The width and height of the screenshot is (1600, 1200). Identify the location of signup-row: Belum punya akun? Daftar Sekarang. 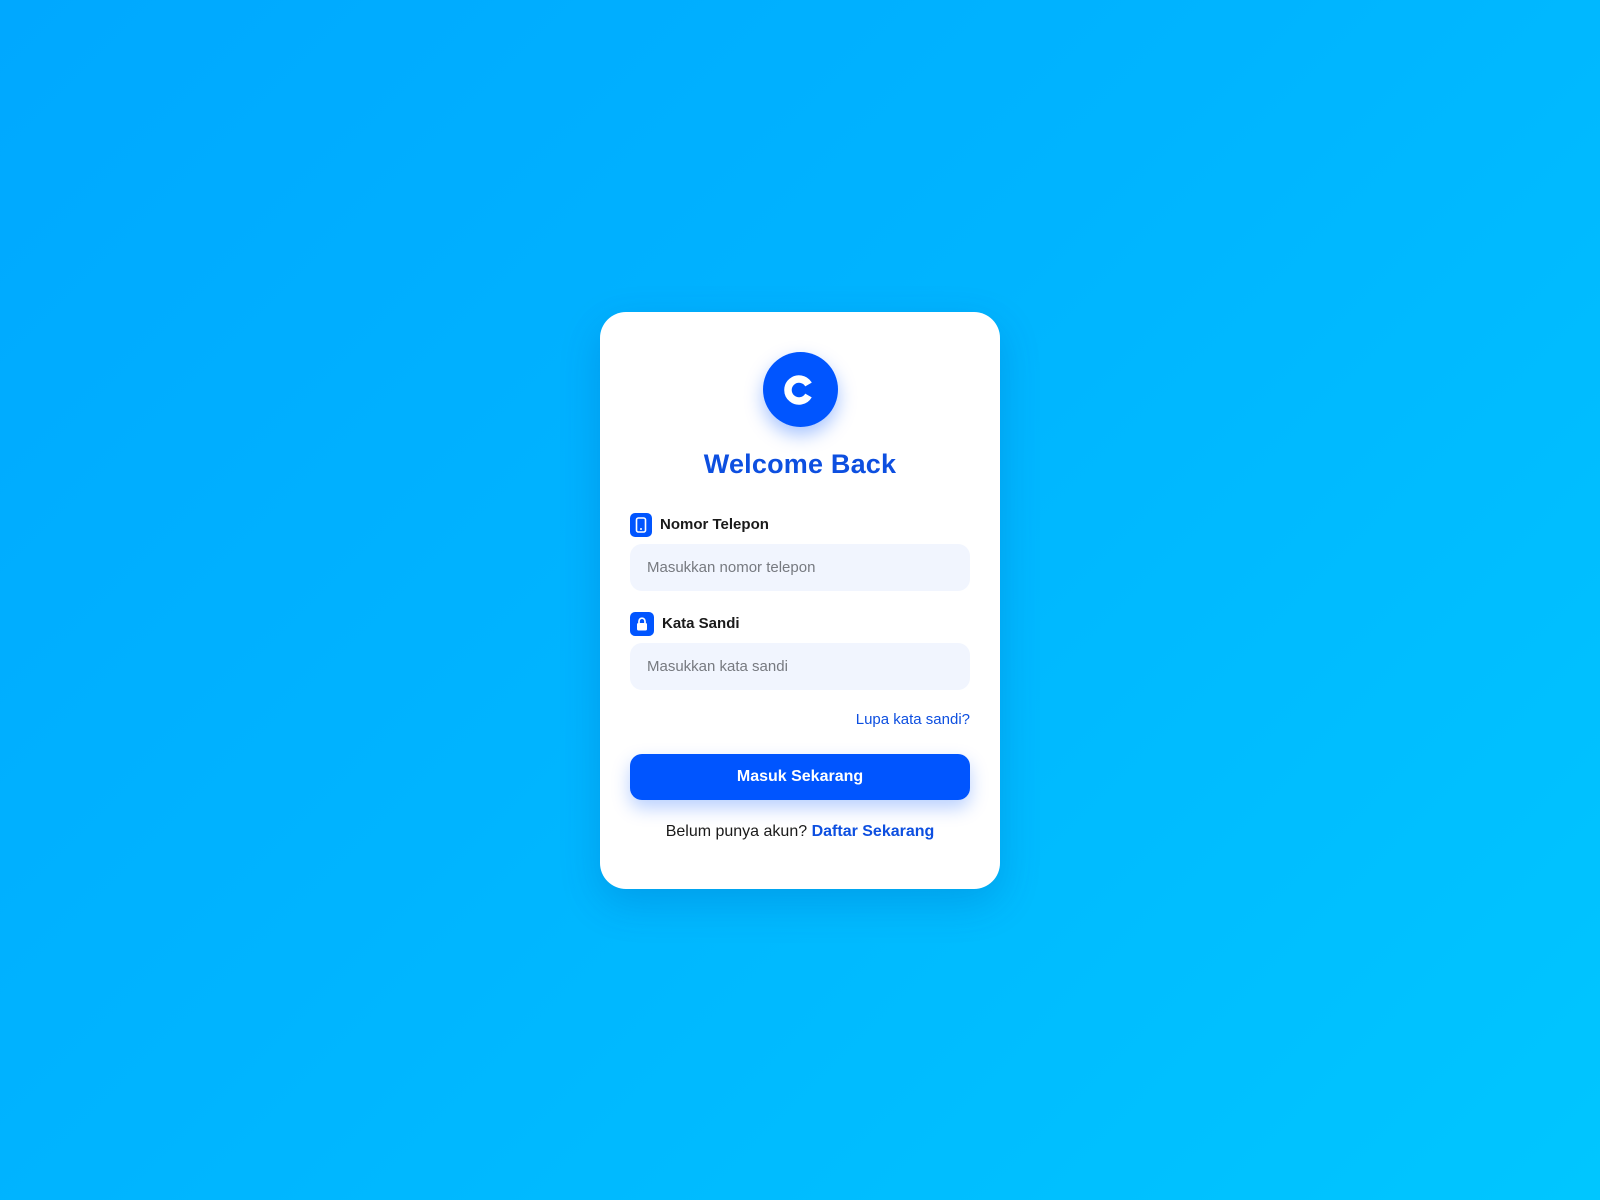
(800, 832).